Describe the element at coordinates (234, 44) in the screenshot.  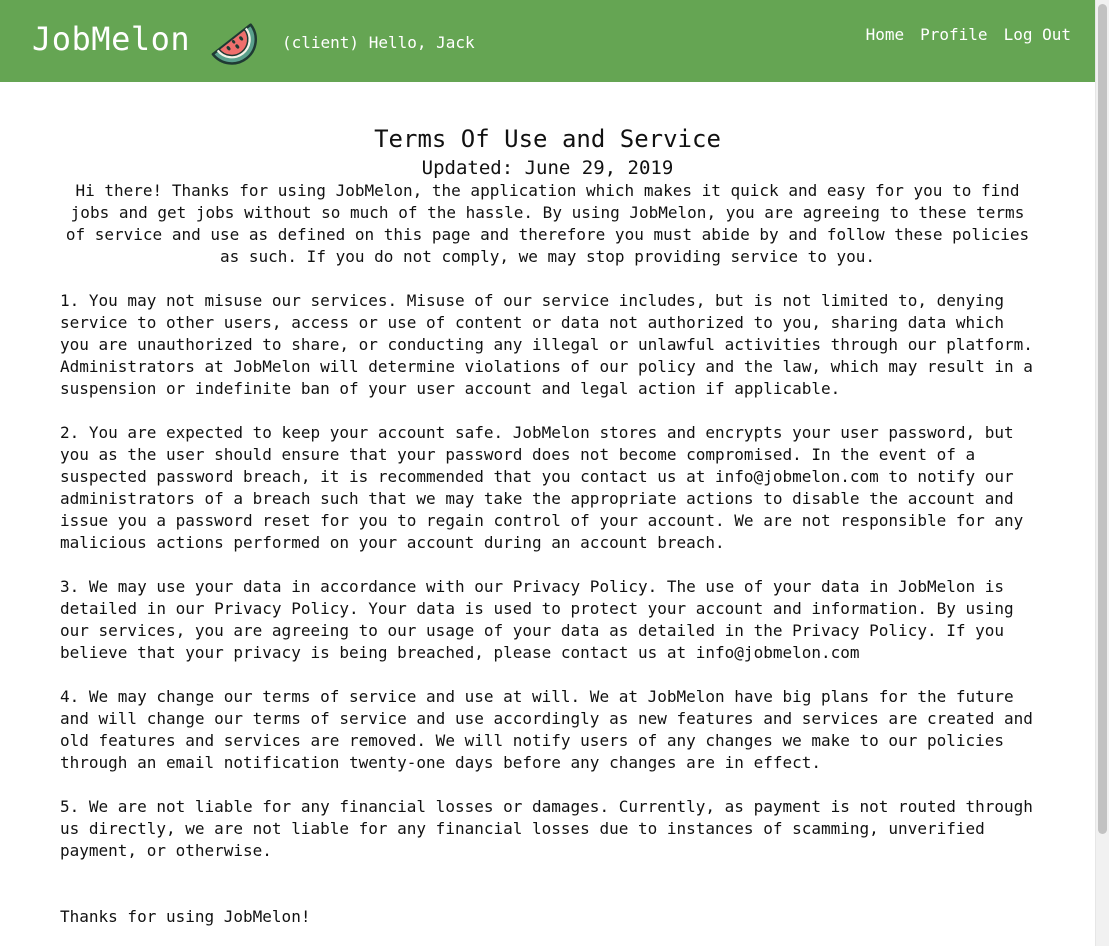
I see `watermelon-icon` at that location.